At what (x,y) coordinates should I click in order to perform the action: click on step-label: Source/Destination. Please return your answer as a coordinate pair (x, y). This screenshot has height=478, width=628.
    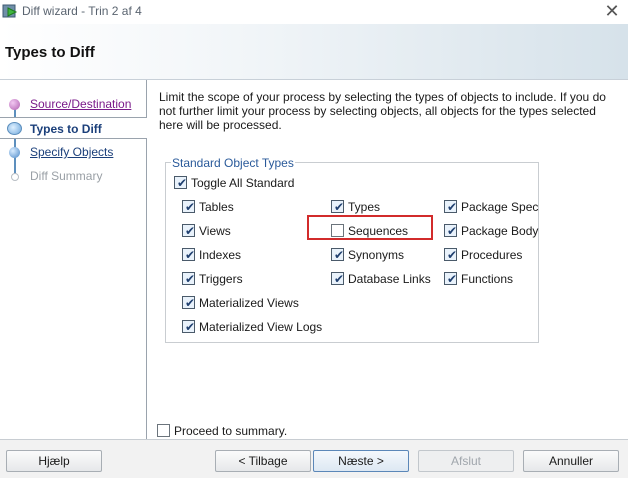
    Looking at the image, I should click on (81, 104).